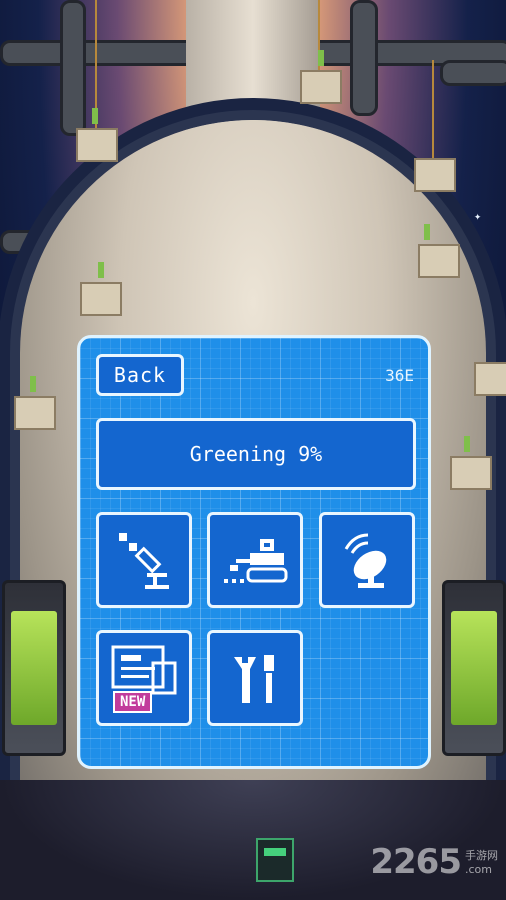 The width and height of the screenshot is (506, 900). Describe the element at coordinates (256, 454) in the screenshot. I see `greening-progress-button: Greening 9%` at that location.